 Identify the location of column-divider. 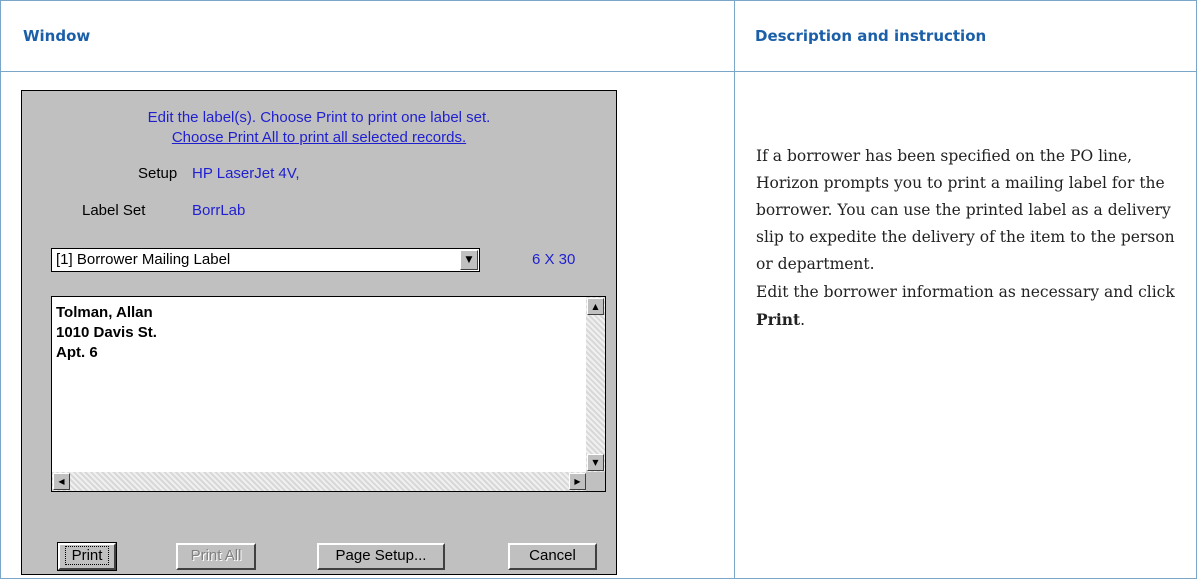
(734, 289).